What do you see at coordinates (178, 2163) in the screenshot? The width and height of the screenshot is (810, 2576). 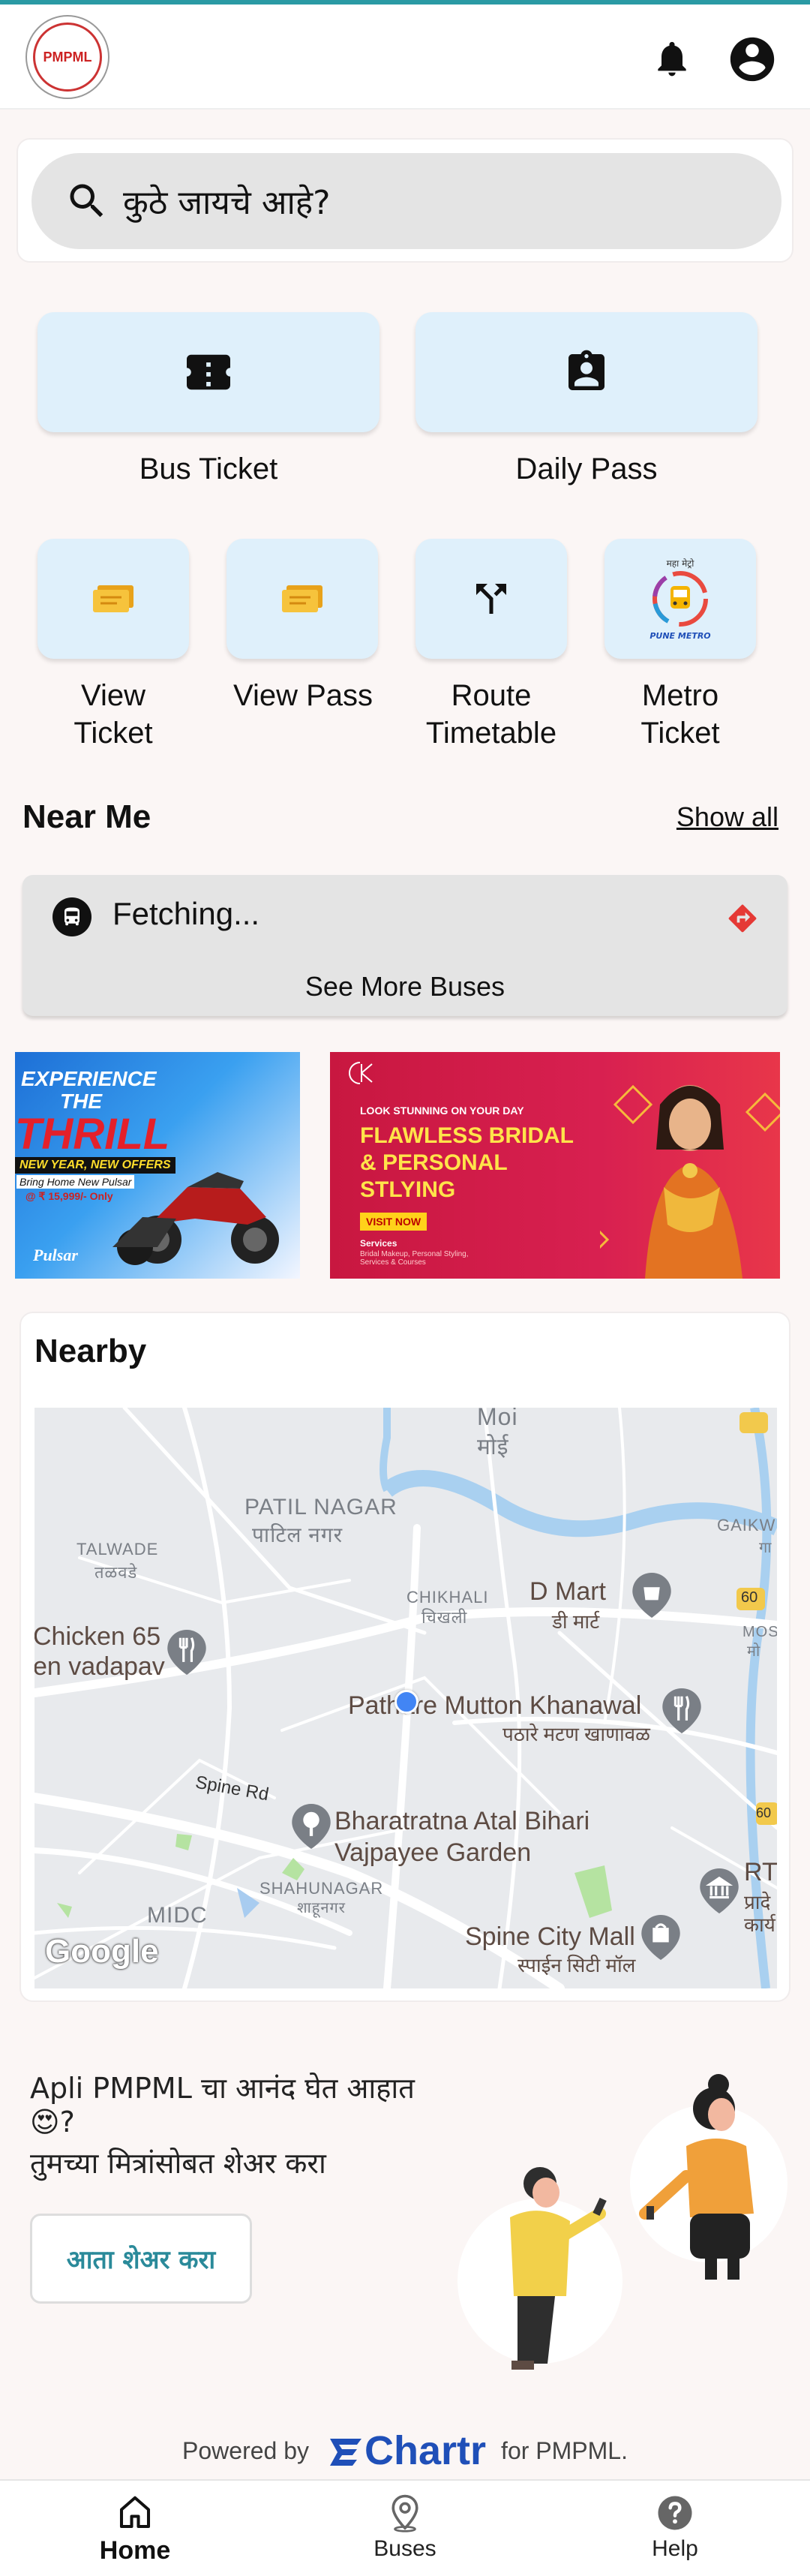 I see `share-line-3: तुमच्या मित्रांसोबत शेअर करा` at bounding box center [178, 2163].